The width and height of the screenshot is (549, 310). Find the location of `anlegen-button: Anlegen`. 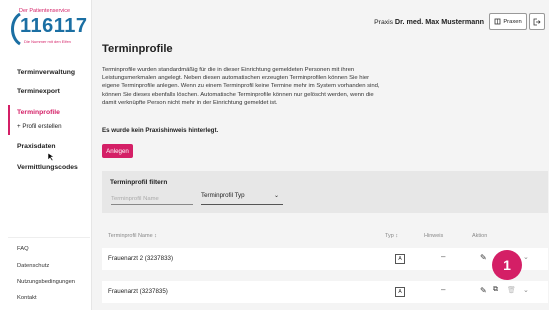

anlegen-button: Anlegen is located at coordinates (117, 151).